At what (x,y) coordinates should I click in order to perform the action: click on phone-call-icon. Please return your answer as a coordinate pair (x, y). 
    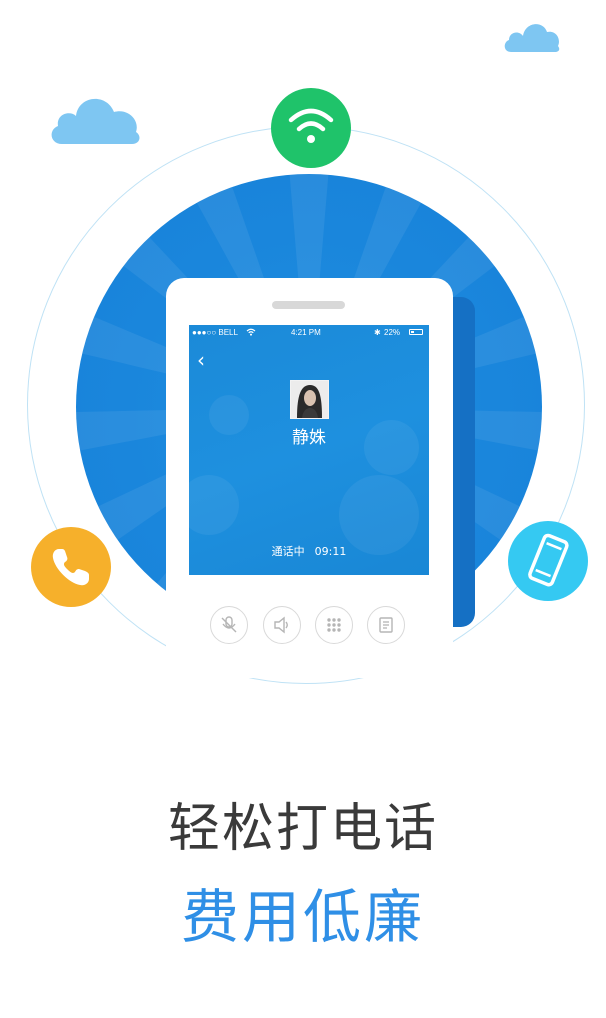
    Looking at the image, I should click on (70, 567).